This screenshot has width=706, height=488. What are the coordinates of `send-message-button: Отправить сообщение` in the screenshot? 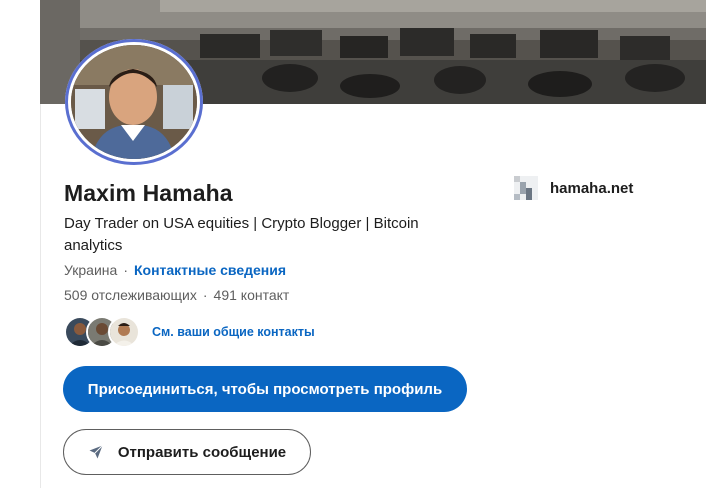 It's located at (187, 452).